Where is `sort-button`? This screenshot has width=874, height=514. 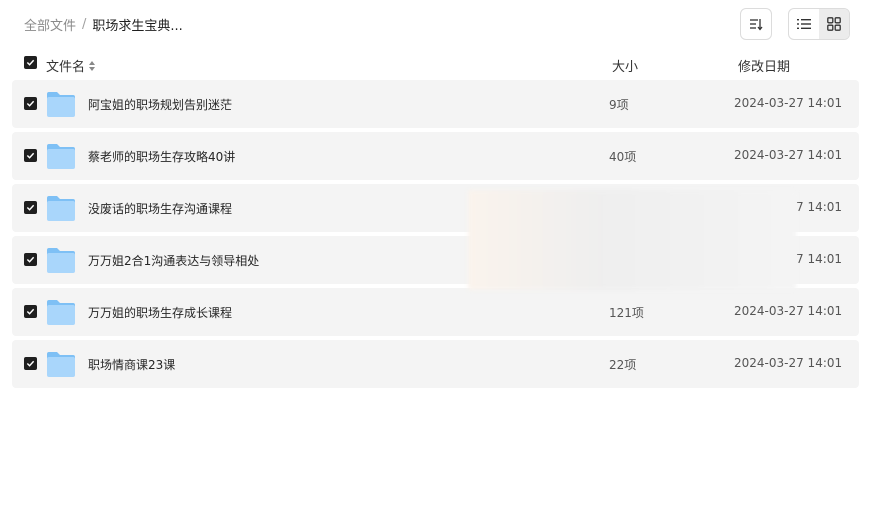 sort-button is located at coordinates (756, 24).